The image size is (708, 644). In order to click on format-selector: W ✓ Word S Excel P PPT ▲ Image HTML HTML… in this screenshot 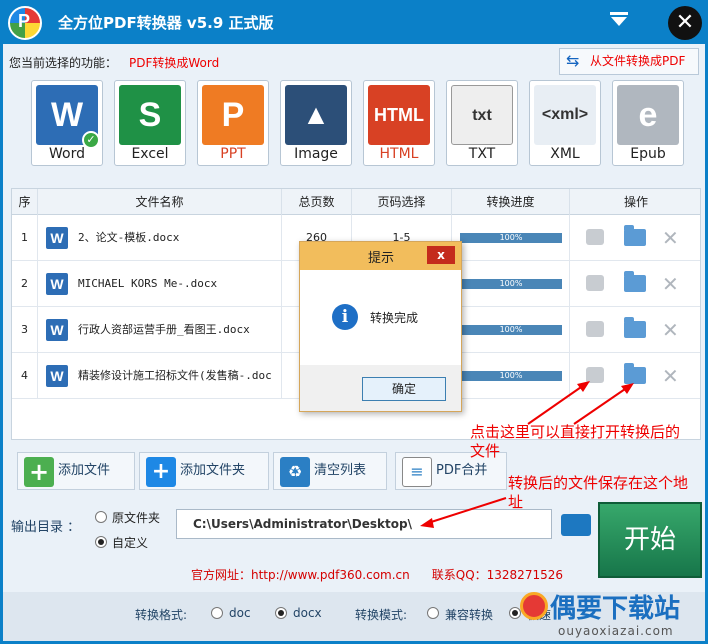, I will do `click(361, 124)`.